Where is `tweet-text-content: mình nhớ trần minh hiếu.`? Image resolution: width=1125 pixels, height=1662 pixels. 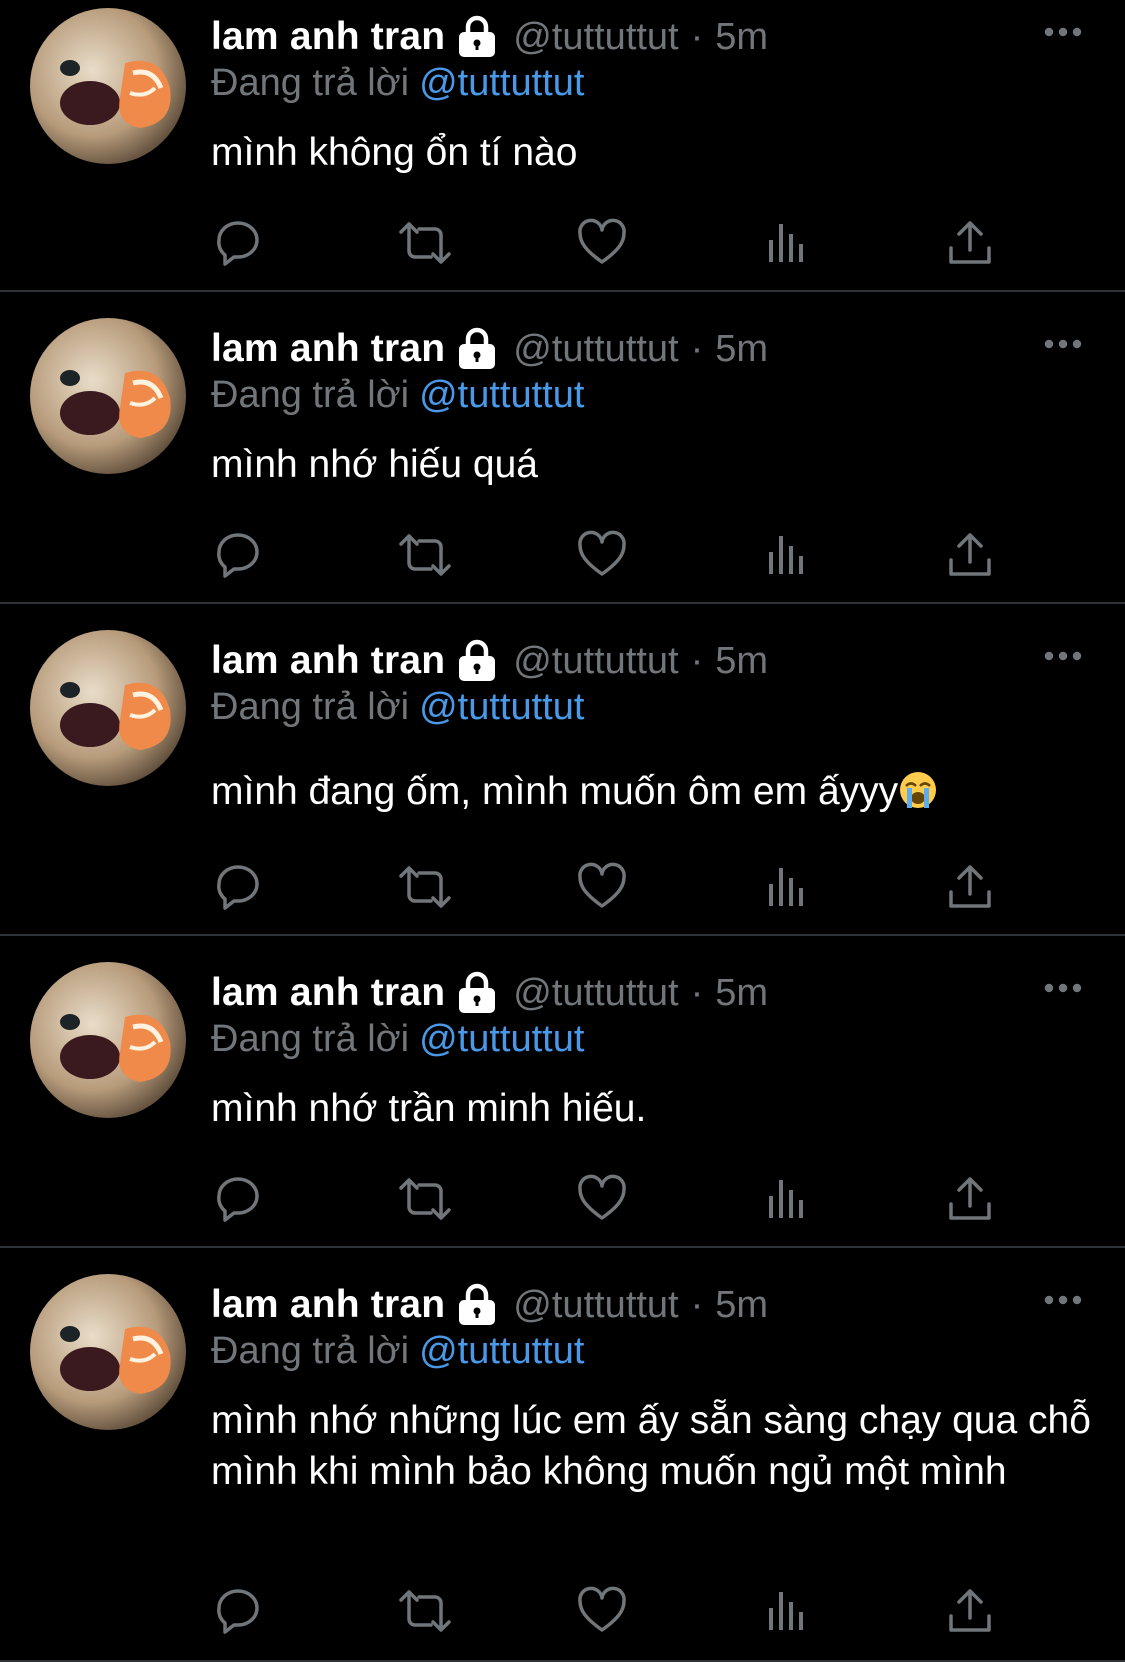 tweet-text-content: mình nhớ trần minh hiếu. is located at coordinates (429, 1108).